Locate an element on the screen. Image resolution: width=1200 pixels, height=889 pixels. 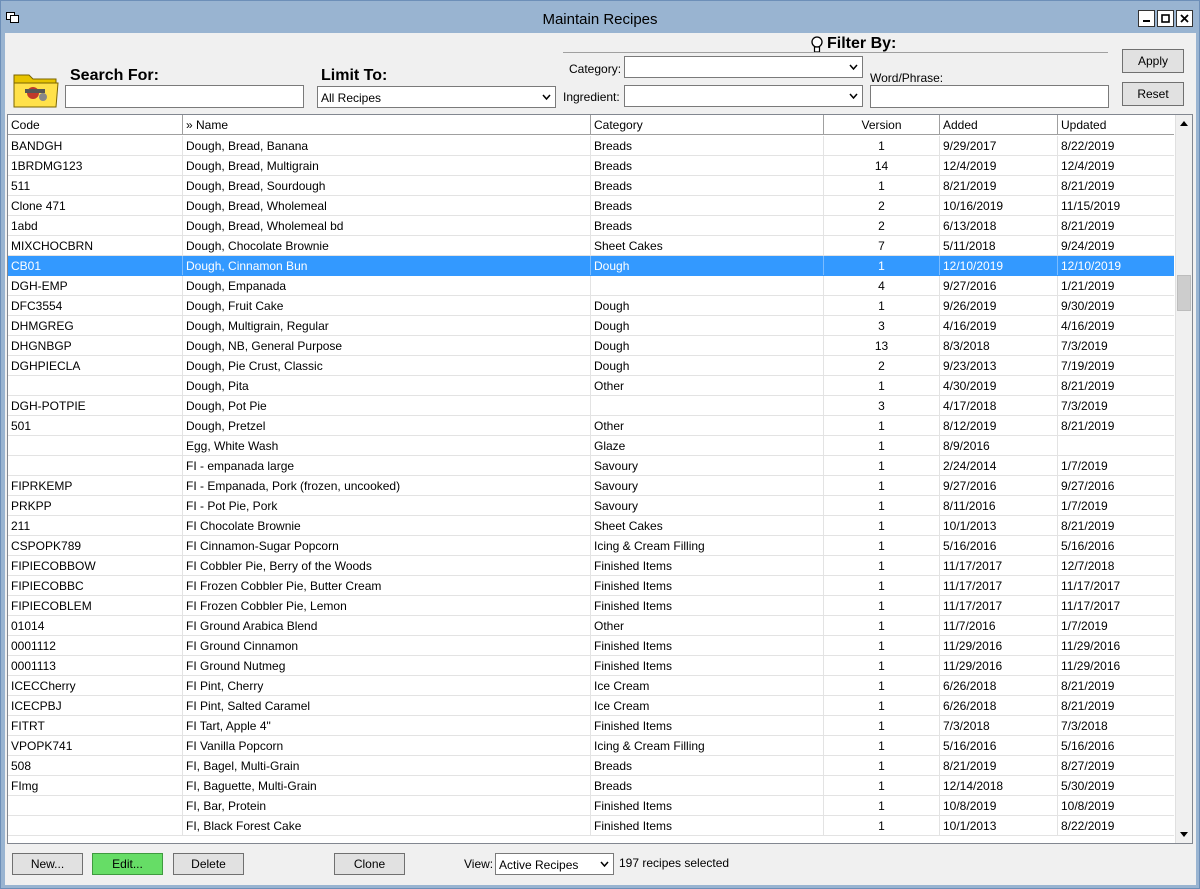
word-phrase-input is located at coordinates (989, 96).